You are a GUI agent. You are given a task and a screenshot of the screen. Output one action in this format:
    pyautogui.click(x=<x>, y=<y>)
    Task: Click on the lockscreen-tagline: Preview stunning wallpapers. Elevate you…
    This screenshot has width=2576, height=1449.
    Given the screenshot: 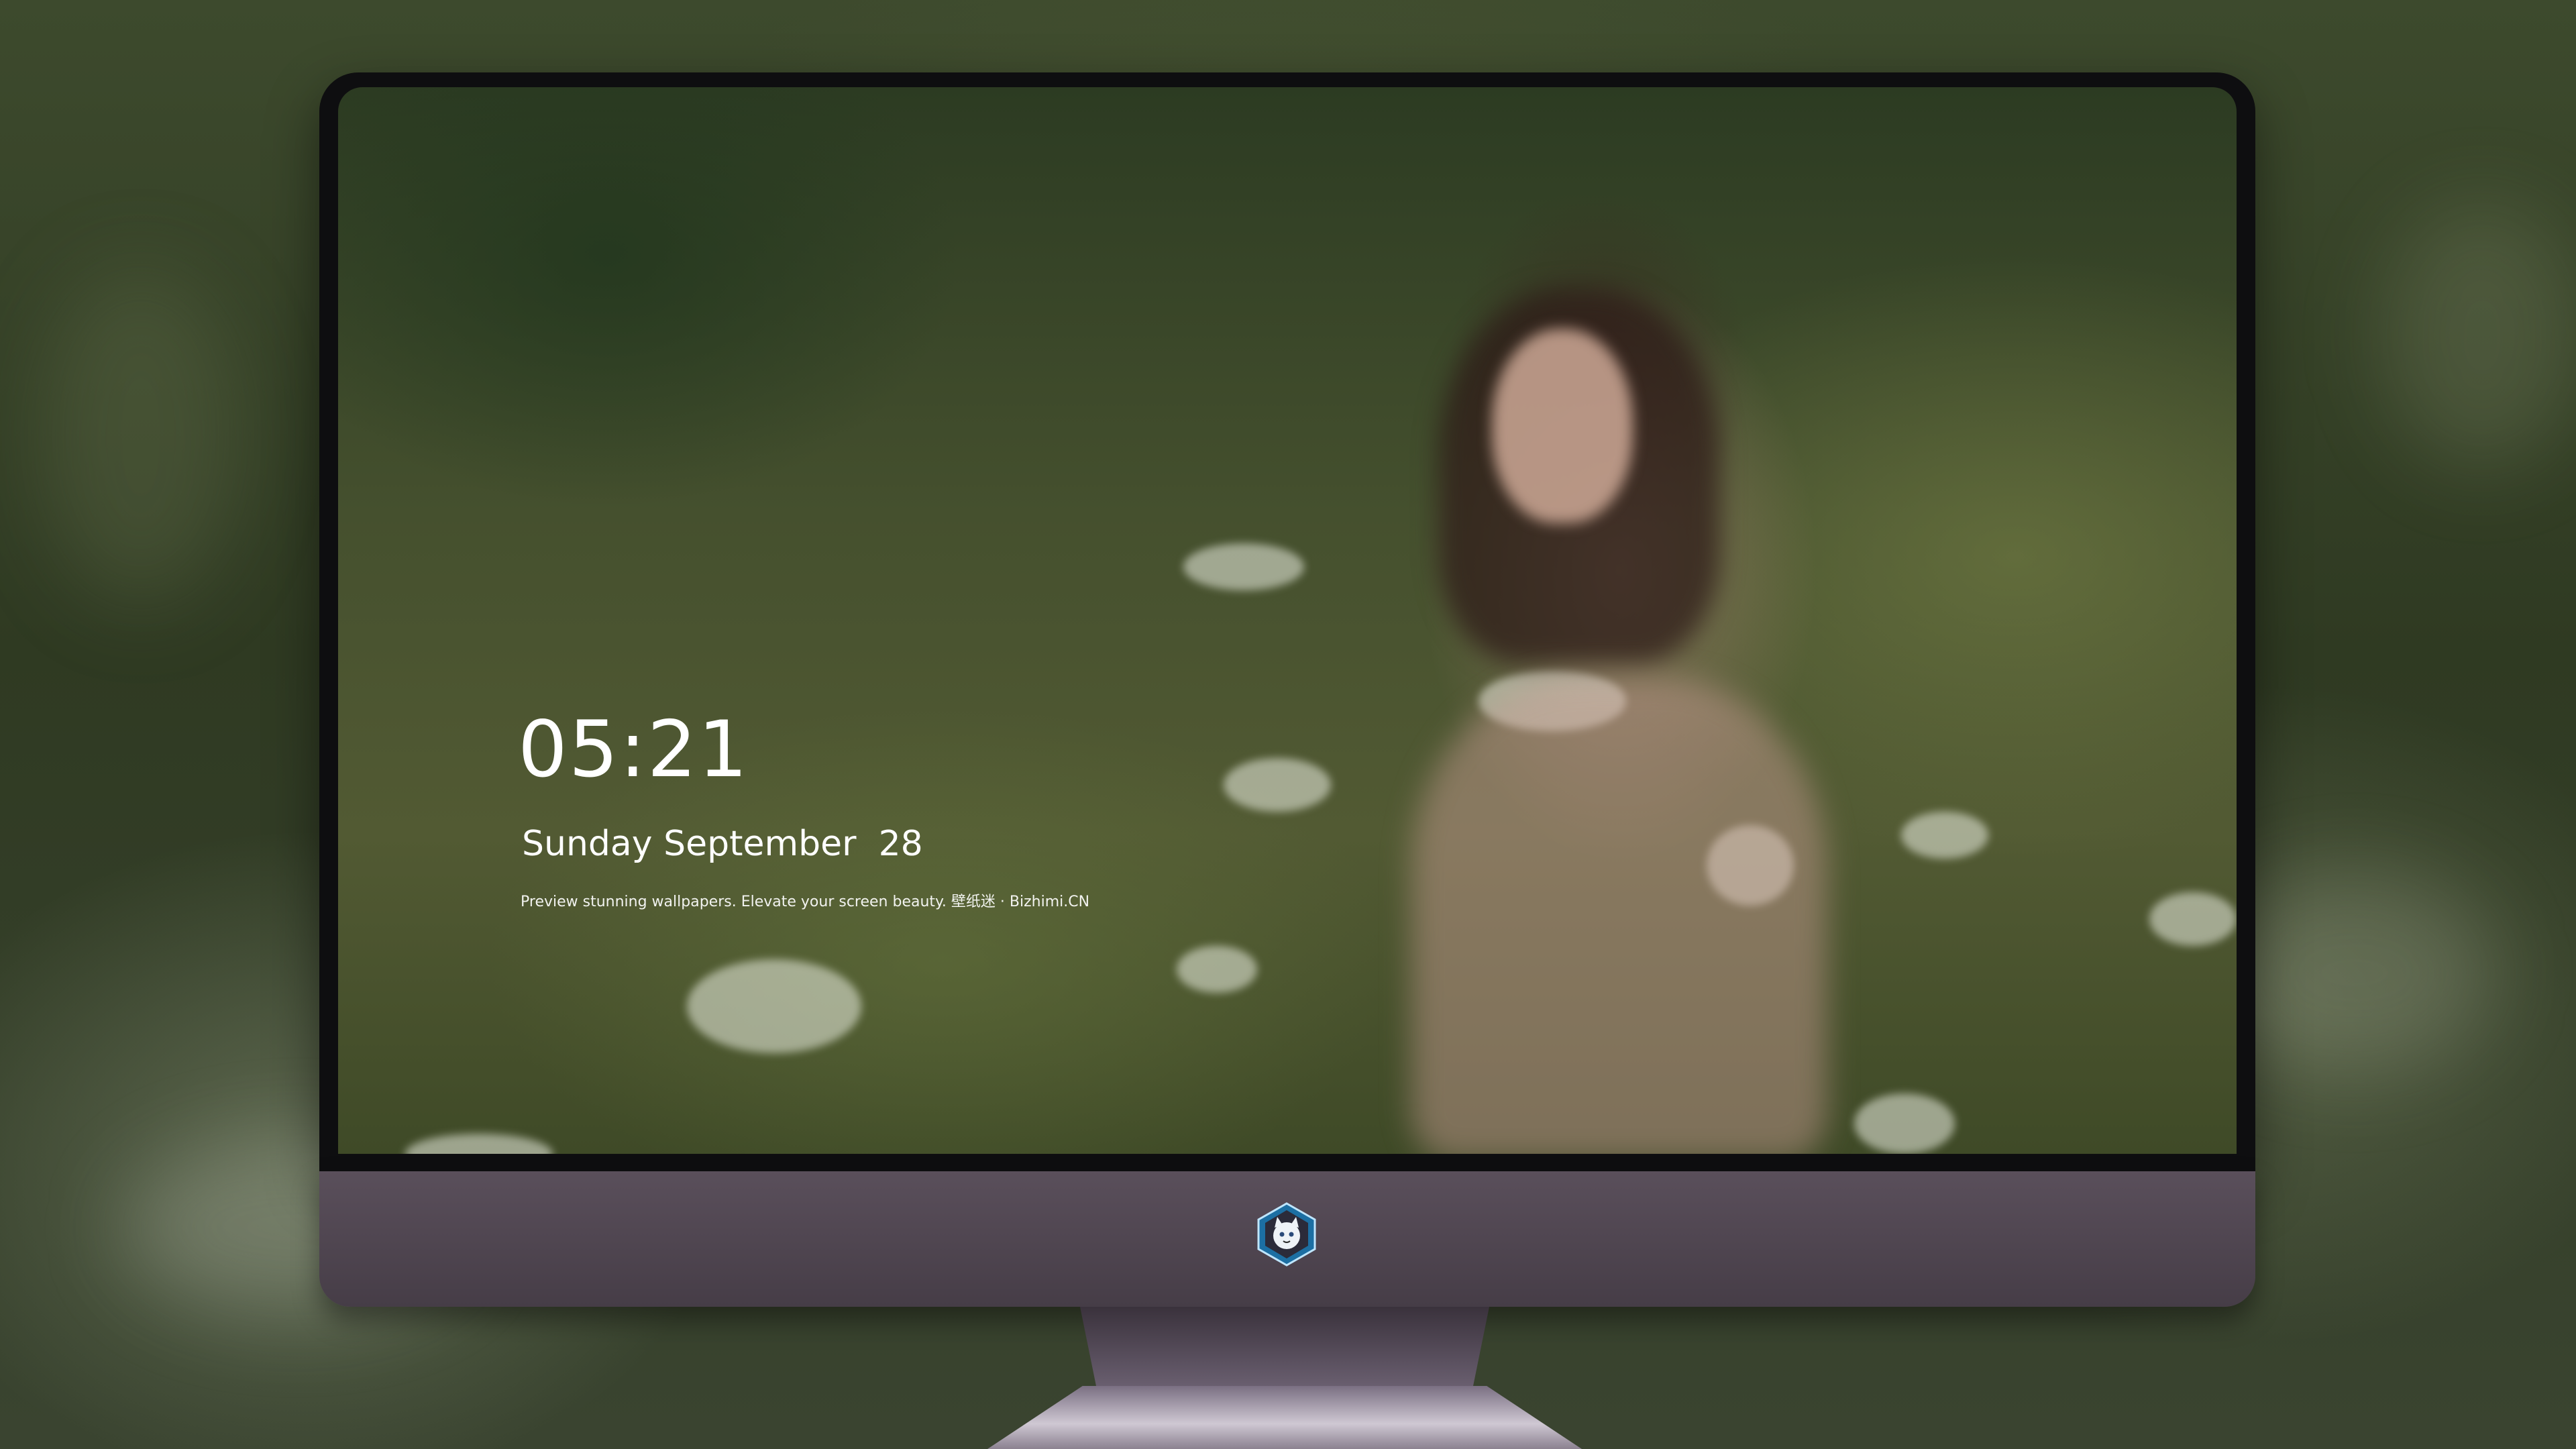 What is the action you would take?
    pyautogui.click(x=805, y=902)
    